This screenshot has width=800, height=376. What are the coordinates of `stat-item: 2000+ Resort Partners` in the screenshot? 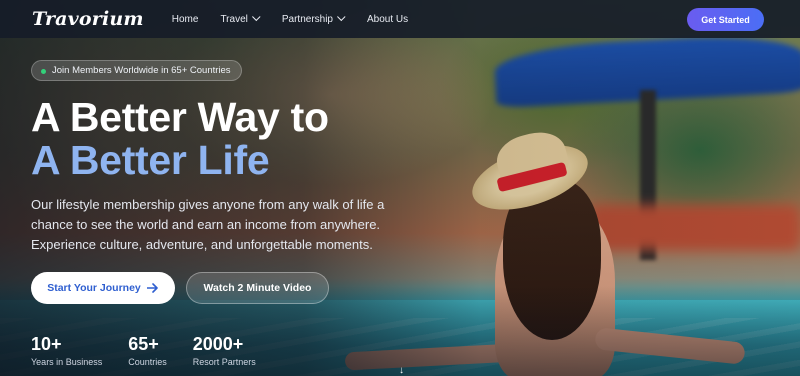 It's located at (224, 350).